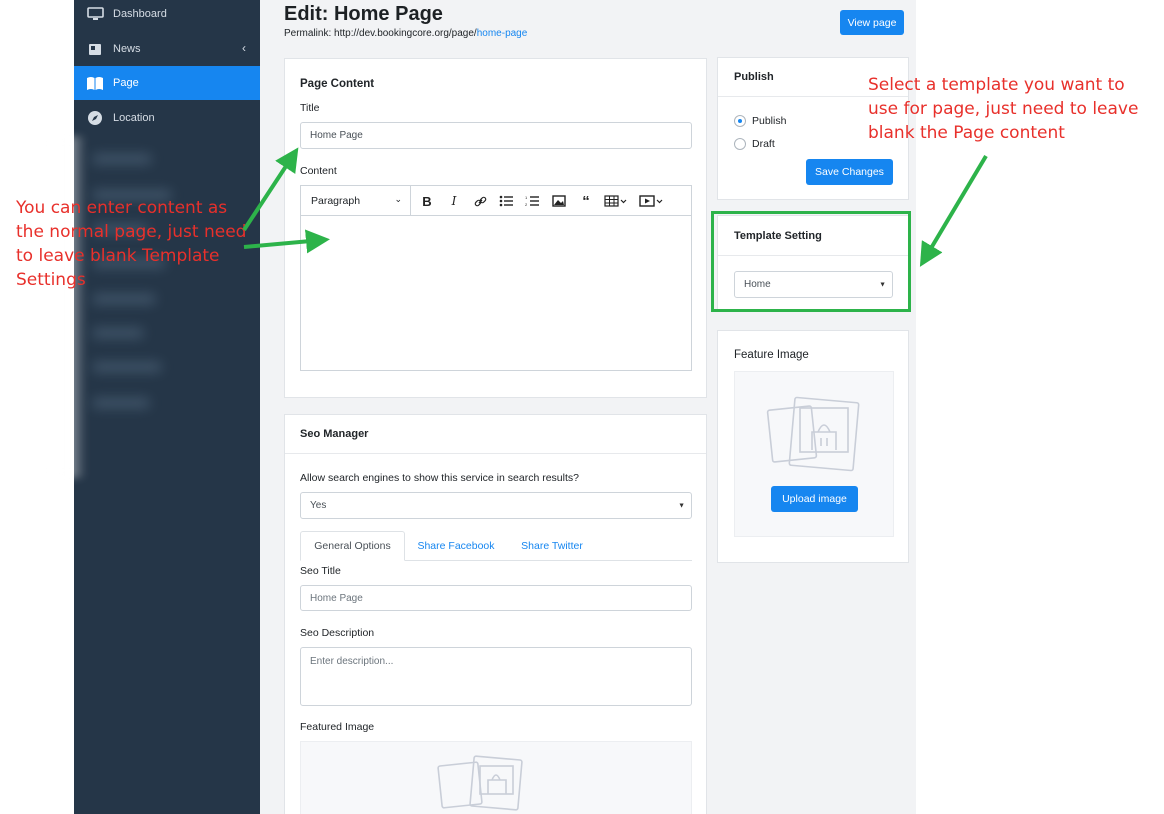 This screenshot has height=814, width=1164. Describe the element at coordinates (953, 210) in the screenshot. I see `arrow-to-template` at that location.